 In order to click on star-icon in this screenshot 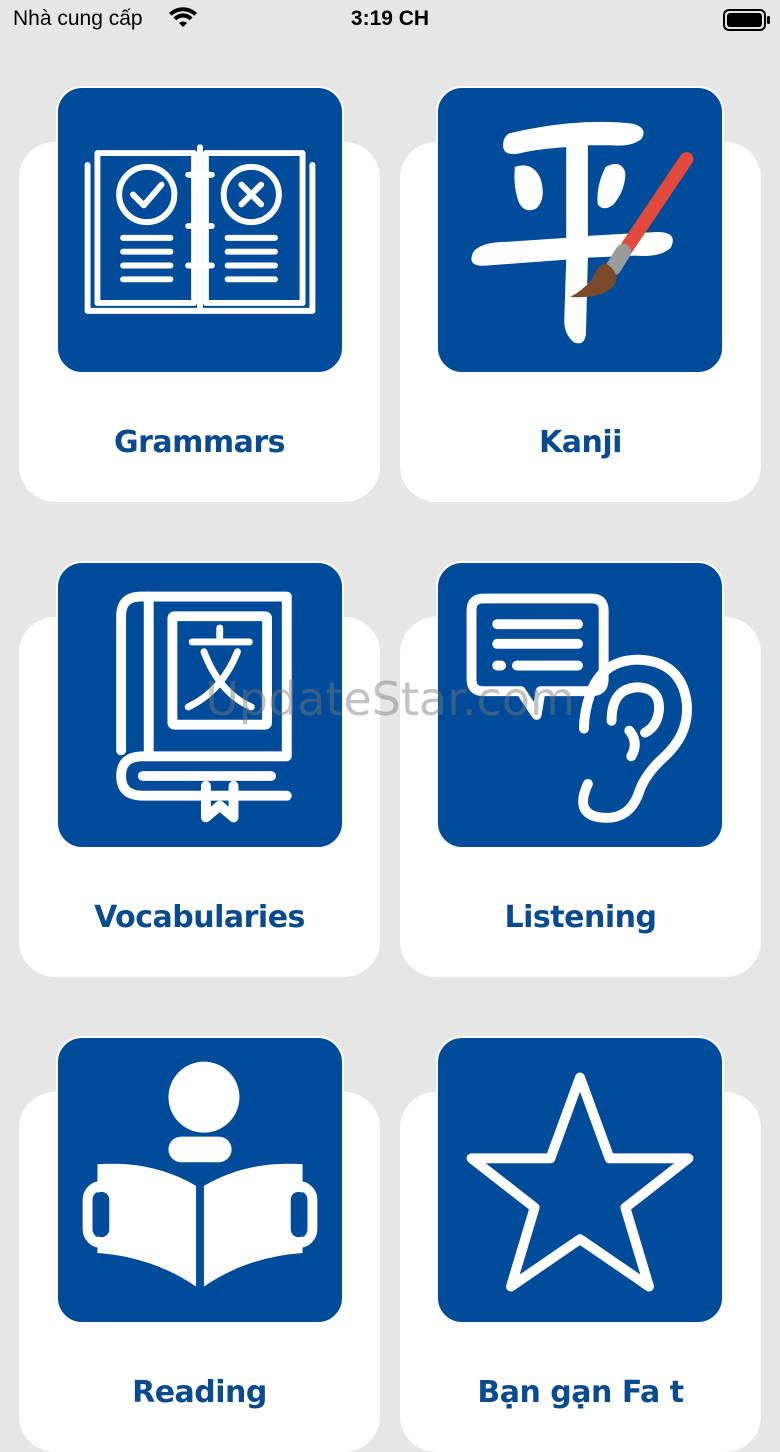, I will do `click(580, 1182)`.